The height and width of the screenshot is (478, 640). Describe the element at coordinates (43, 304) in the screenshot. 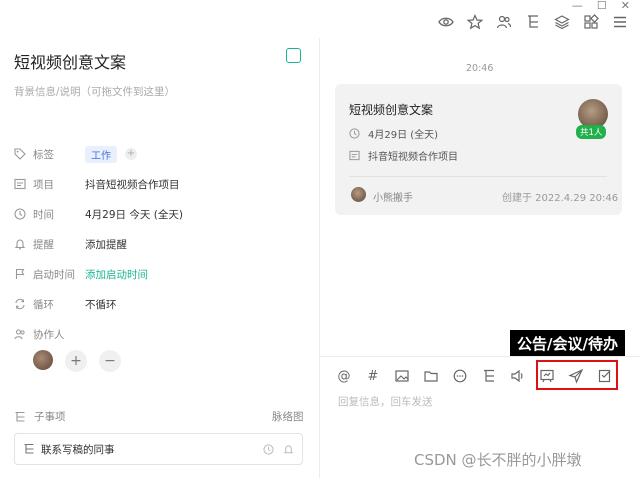

I see `repeat-label: 循环` at that location.